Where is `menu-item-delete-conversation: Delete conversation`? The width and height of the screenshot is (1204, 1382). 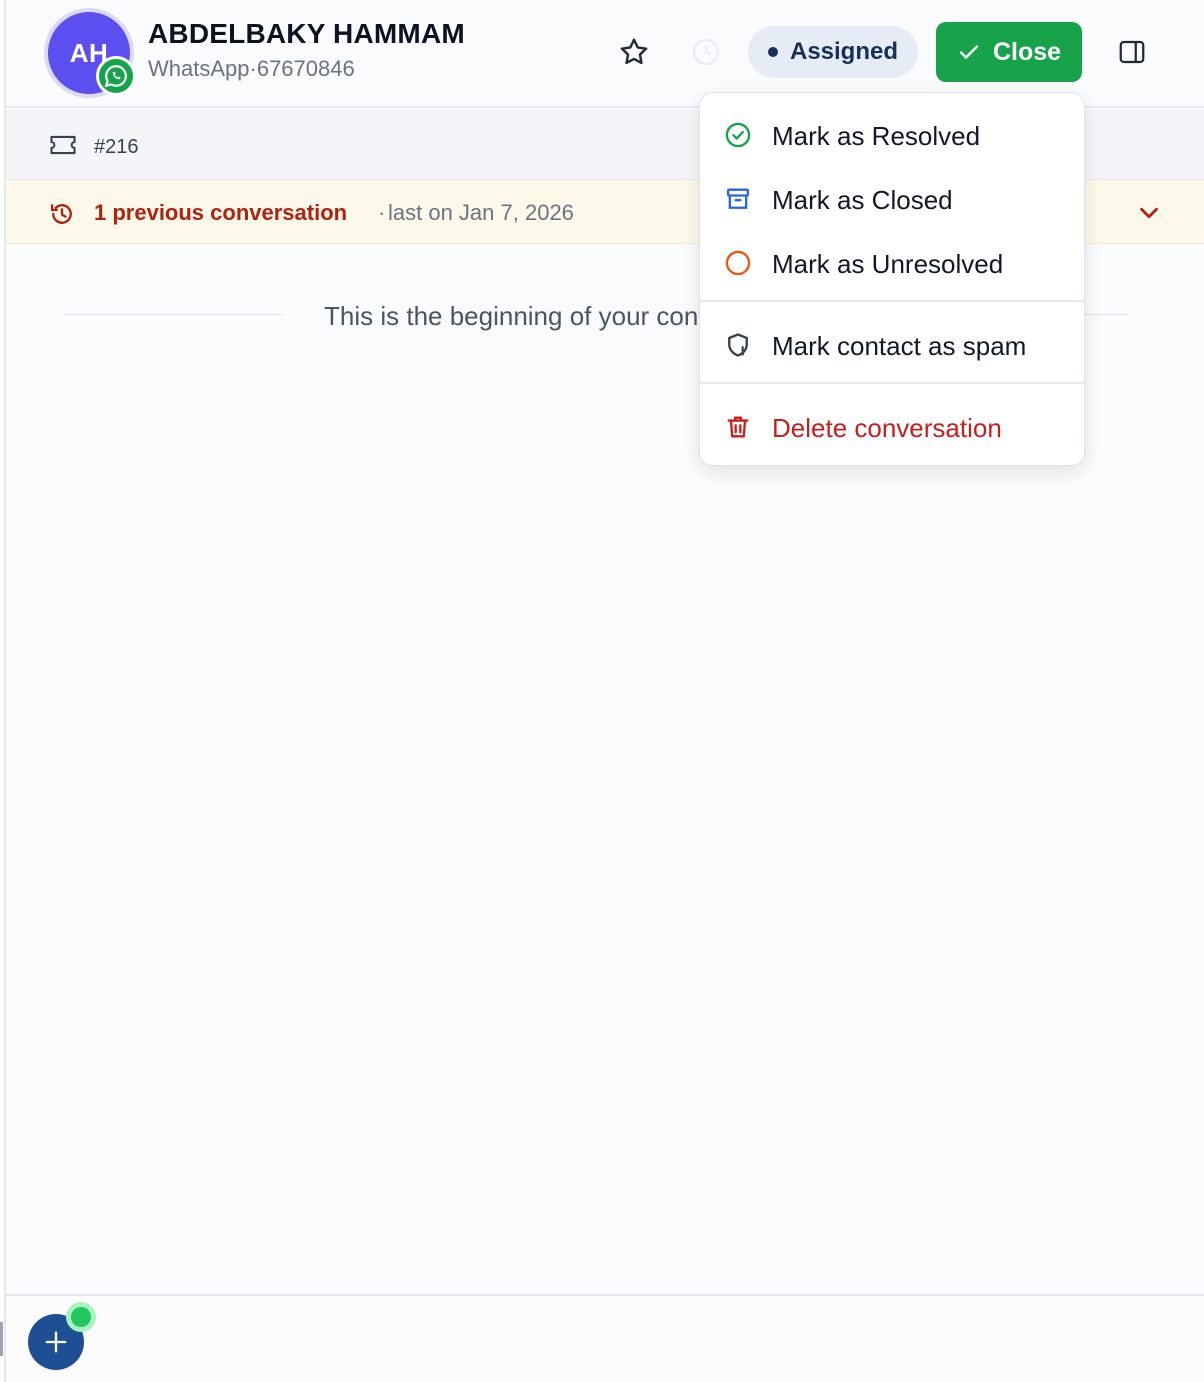
menu-item-delete-conversation: Delete conversation is located at coordinates (892, 427).